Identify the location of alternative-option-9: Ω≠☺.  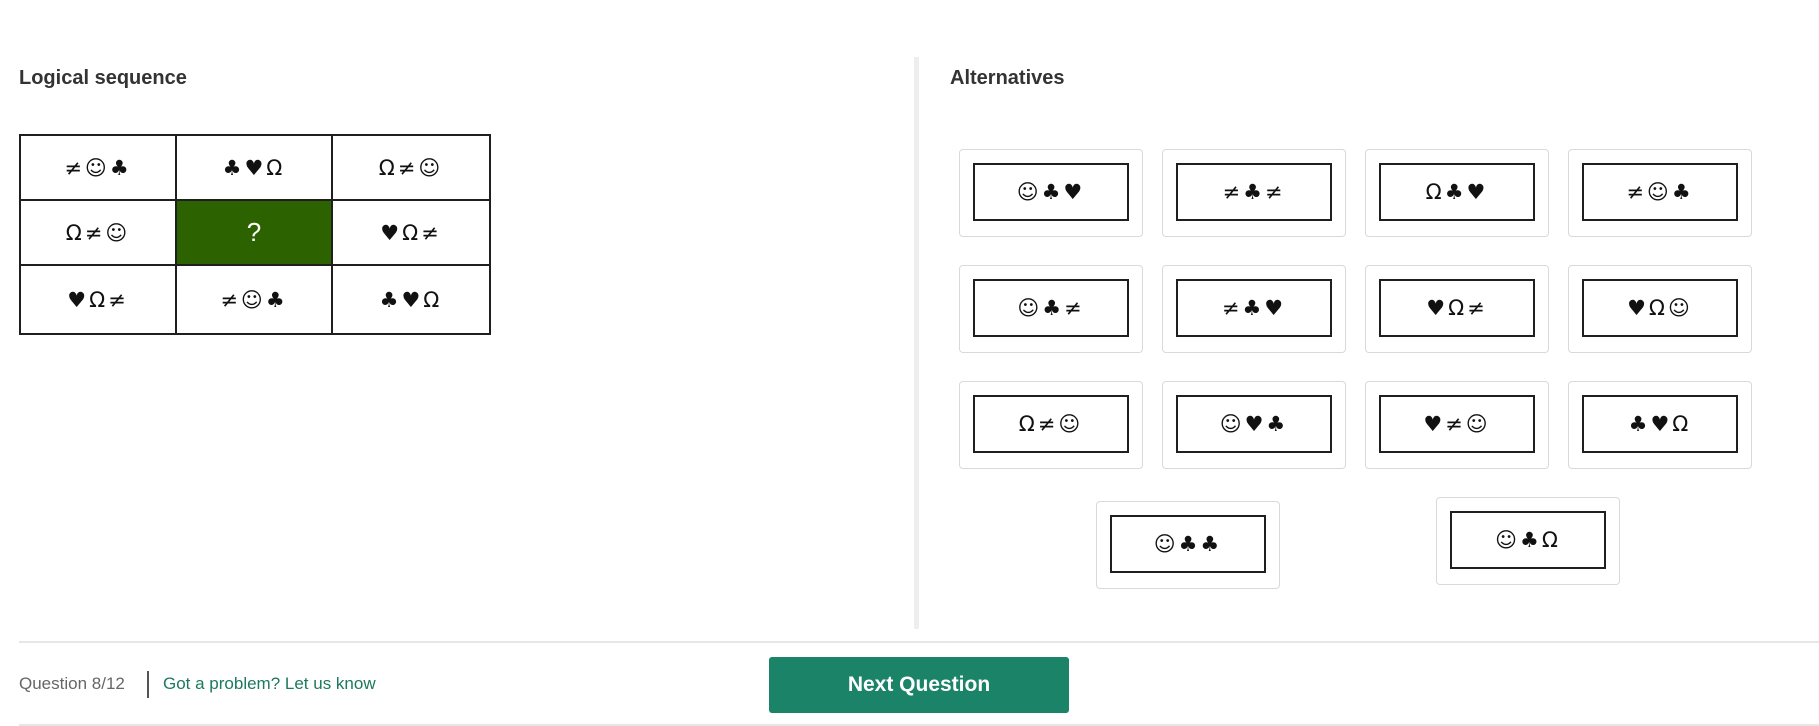
(1051, 425).